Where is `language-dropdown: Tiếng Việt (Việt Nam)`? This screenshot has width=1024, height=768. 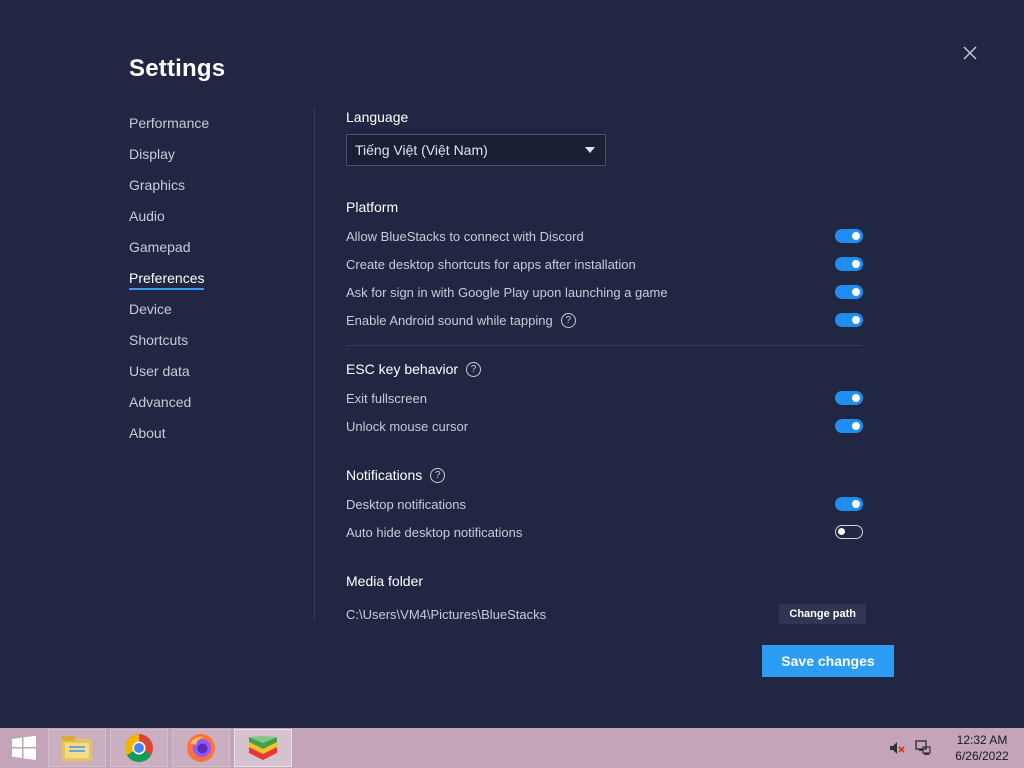 language-dropdown: Tiếng Việt (Việt Nam) is located at coordinates (476, 150).